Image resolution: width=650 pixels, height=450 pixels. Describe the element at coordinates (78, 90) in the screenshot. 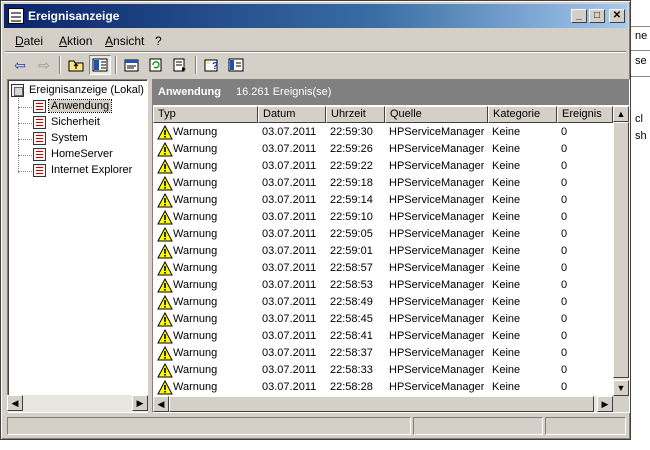

I see `tree-root-item: Ereignisanzeige (Lokal)` at that location.